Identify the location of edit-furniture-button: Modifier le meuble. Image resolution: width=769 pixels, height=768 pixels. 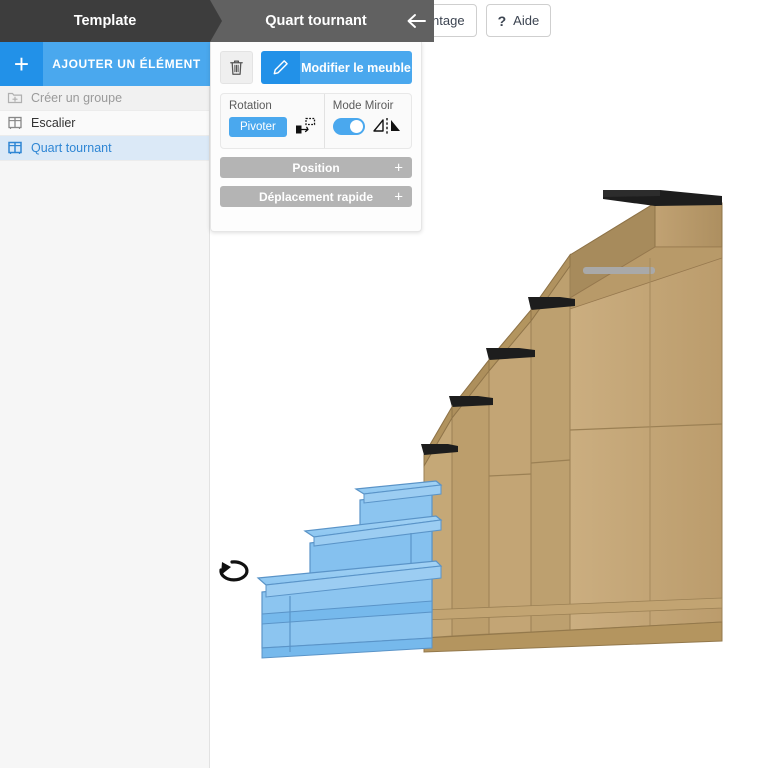
(336, 67).